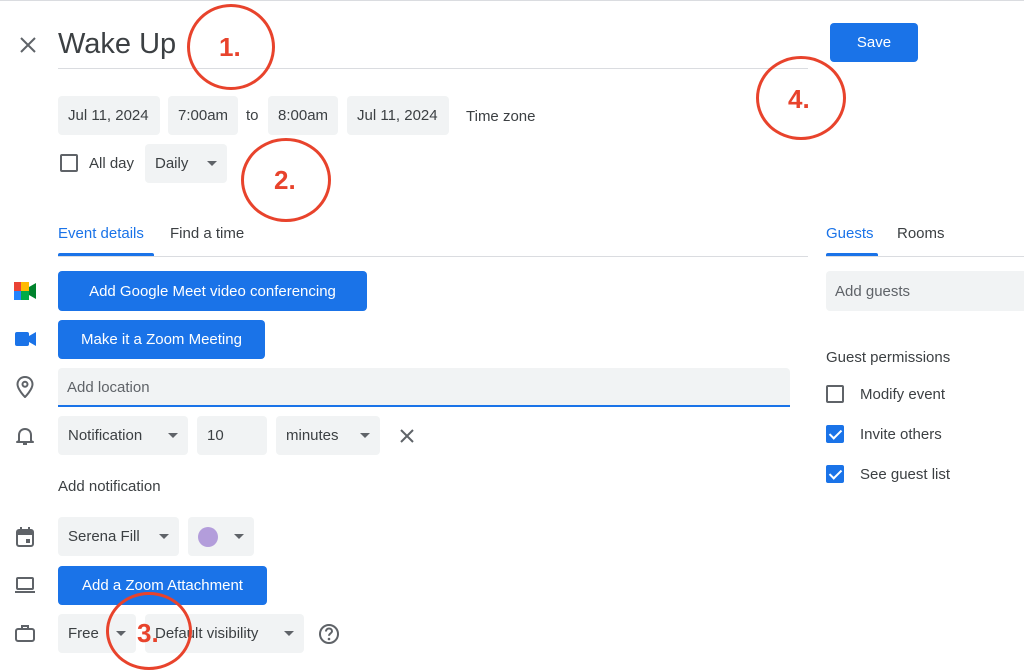 This screenshot has width=1024, height=672. I want to click on guest-permissions-title: Guest permissions, so click(888, 357).